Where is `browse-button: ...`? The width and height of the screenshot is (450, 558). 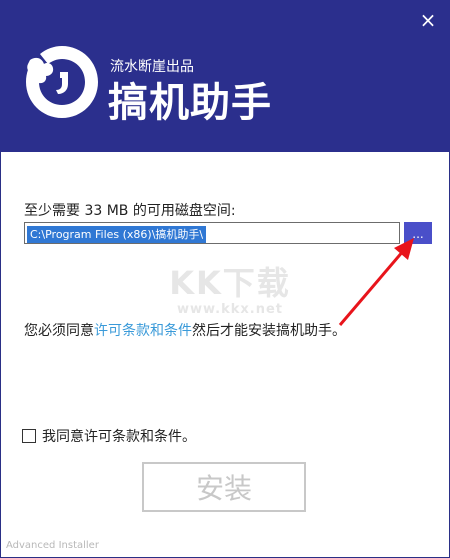 browse-button: ... is located at coordinates (418, 233).